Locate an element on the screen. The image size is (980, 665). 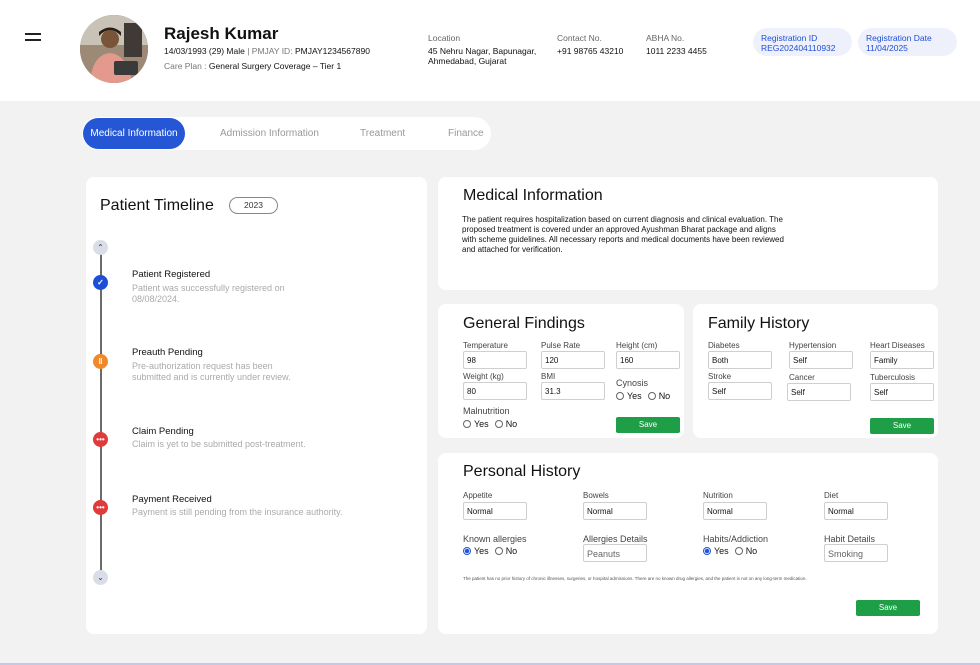
heart-field: Family is located at coordinates (902, 360).